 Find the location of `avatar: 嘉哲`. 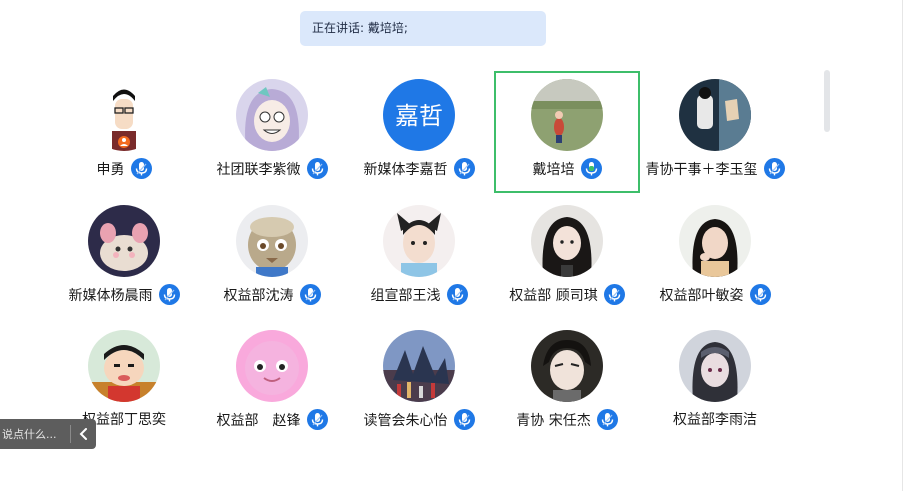

avatar: 嘉哲 is located at coordinates (419, 115).